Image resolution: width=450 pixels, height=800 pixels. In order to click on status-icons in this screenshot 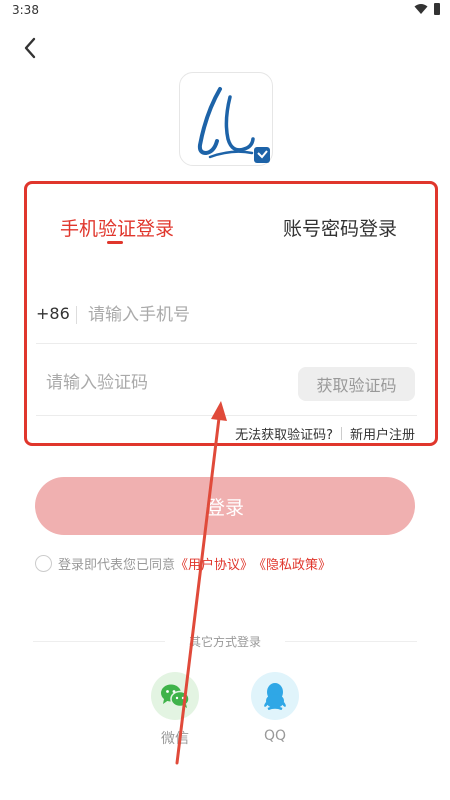, I will do `click(427, 9)`.